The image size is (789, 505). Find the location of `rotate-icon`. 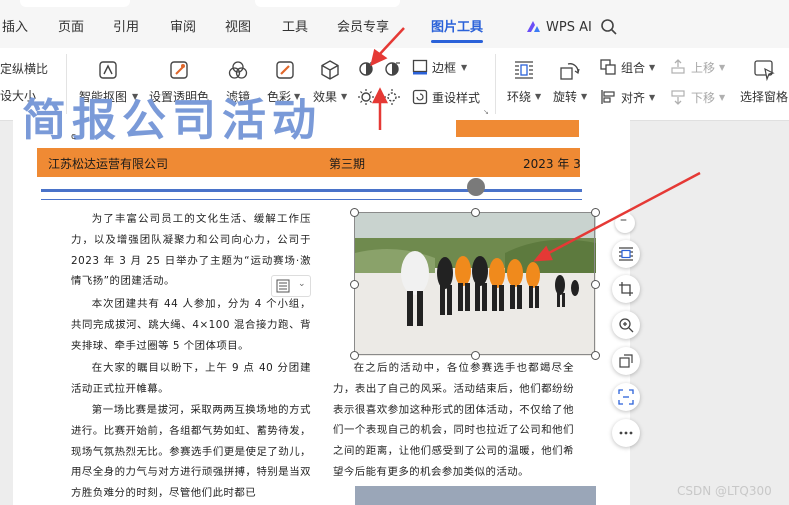

rotate-icon is located at coordinates (570, 71).